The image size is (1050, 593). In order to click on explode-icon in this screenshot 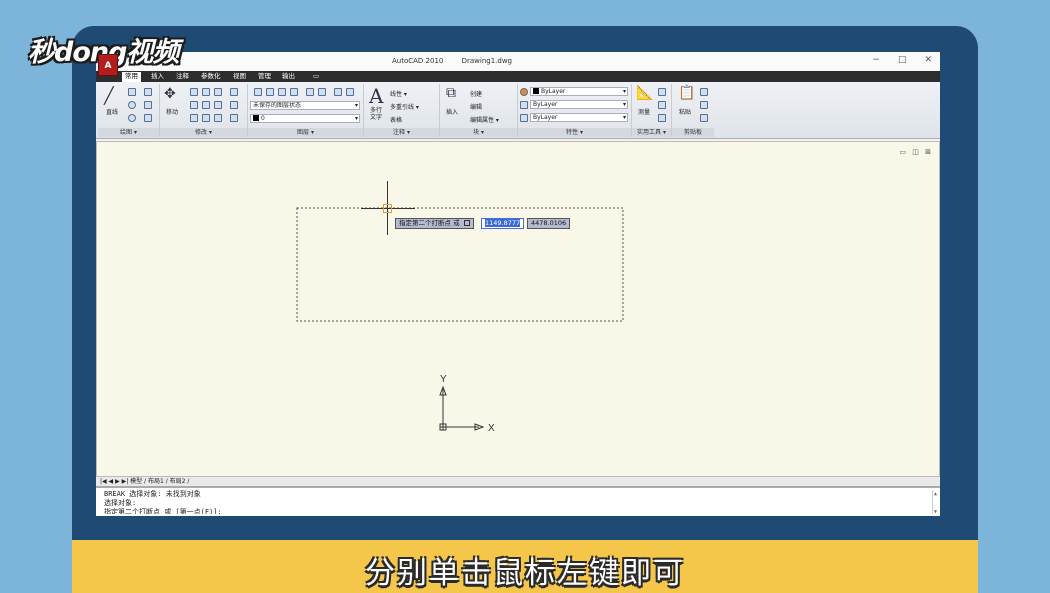, I will do `click(206, 118)`.